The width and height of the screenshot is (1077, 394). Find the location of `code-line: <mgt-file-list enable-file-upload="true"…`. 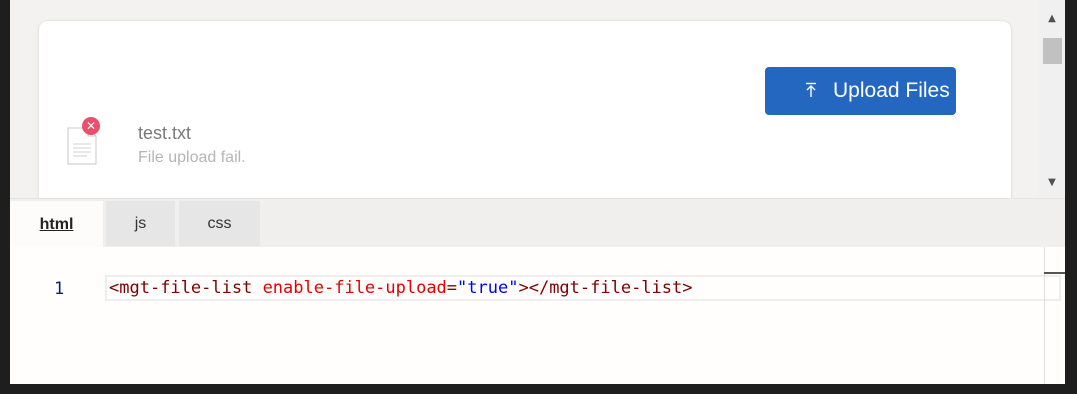

code-line: <mgt-file-list enable-file-upload="true"… is located at coordinates (583, 288).